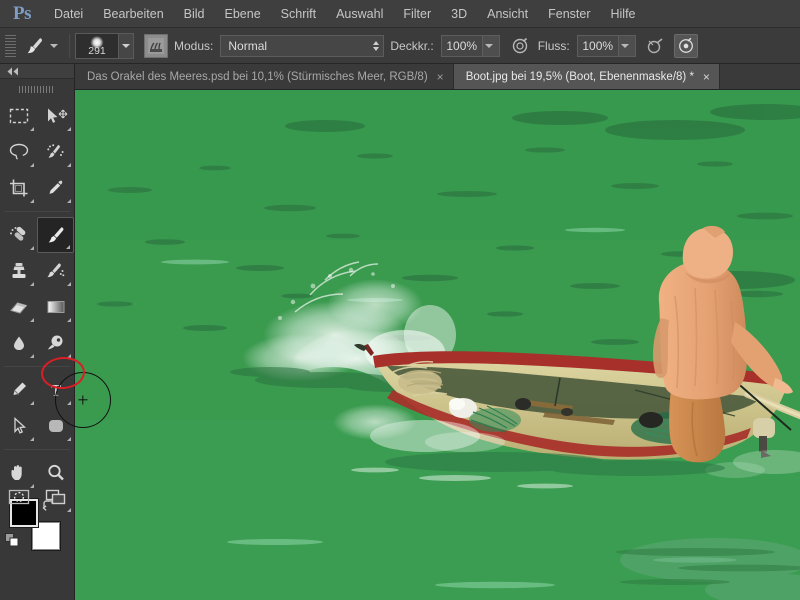 This screenshot has height=600, width=800. What do you see at coordinates (417, 14) in the screenshot?
I see `menu-filter: Filter` at bounding box center [417, 14].